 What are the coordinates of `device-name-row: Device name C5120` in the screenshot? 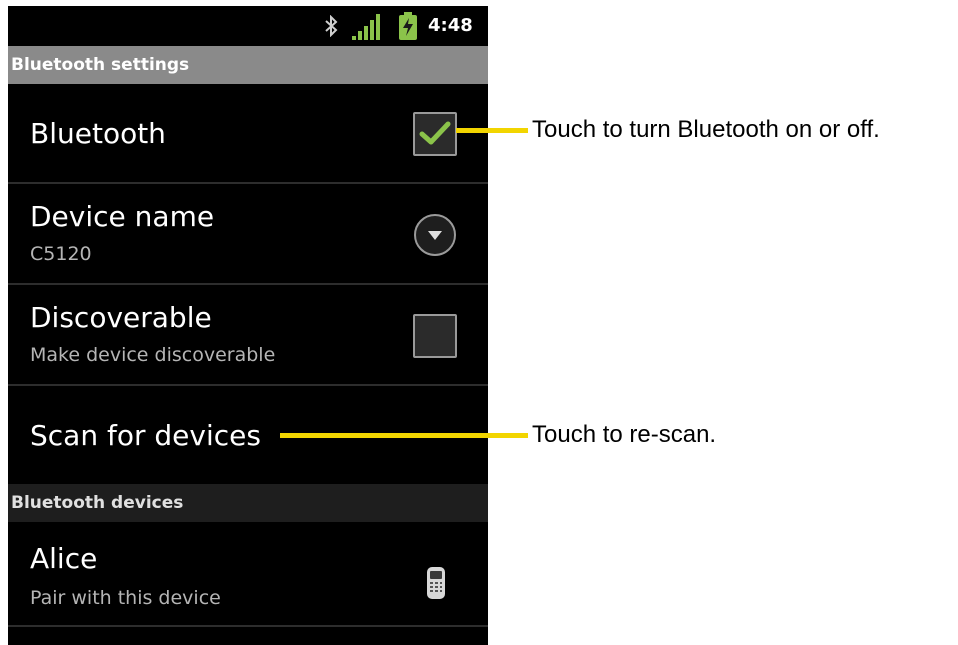 It's located at (248, 234).